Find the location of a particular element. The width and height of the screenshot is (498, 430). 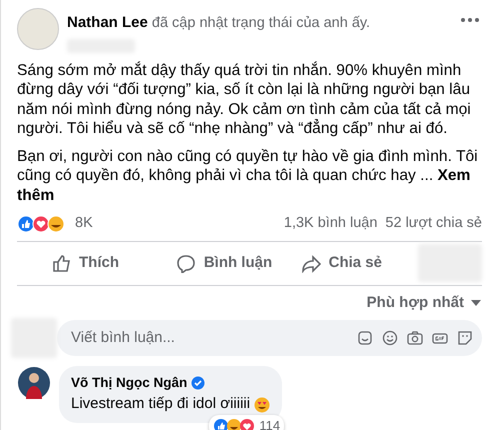

comment-icon is located at coordinates (186, 263).